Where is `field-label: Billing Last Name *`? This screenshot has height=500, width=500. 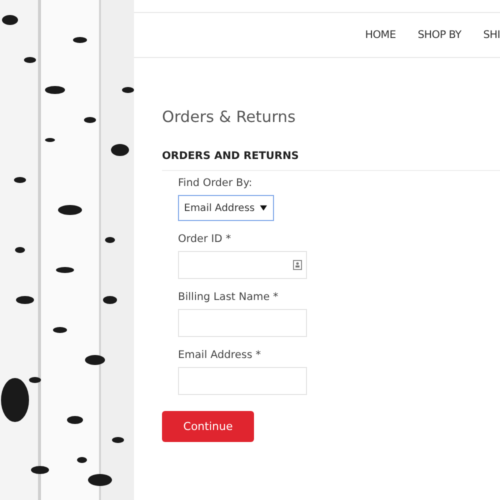 field-label: Billing Last Name * is located at coordinates (229, 297).